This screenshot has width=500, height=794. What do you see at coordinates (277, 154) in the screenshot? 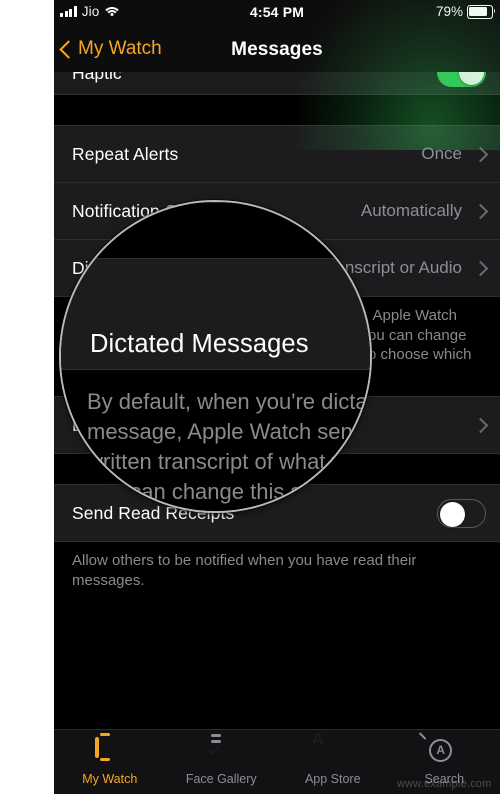
I see `row-repeat-alerts: Repeat Alerts Once` at bounding box center [277, 154].